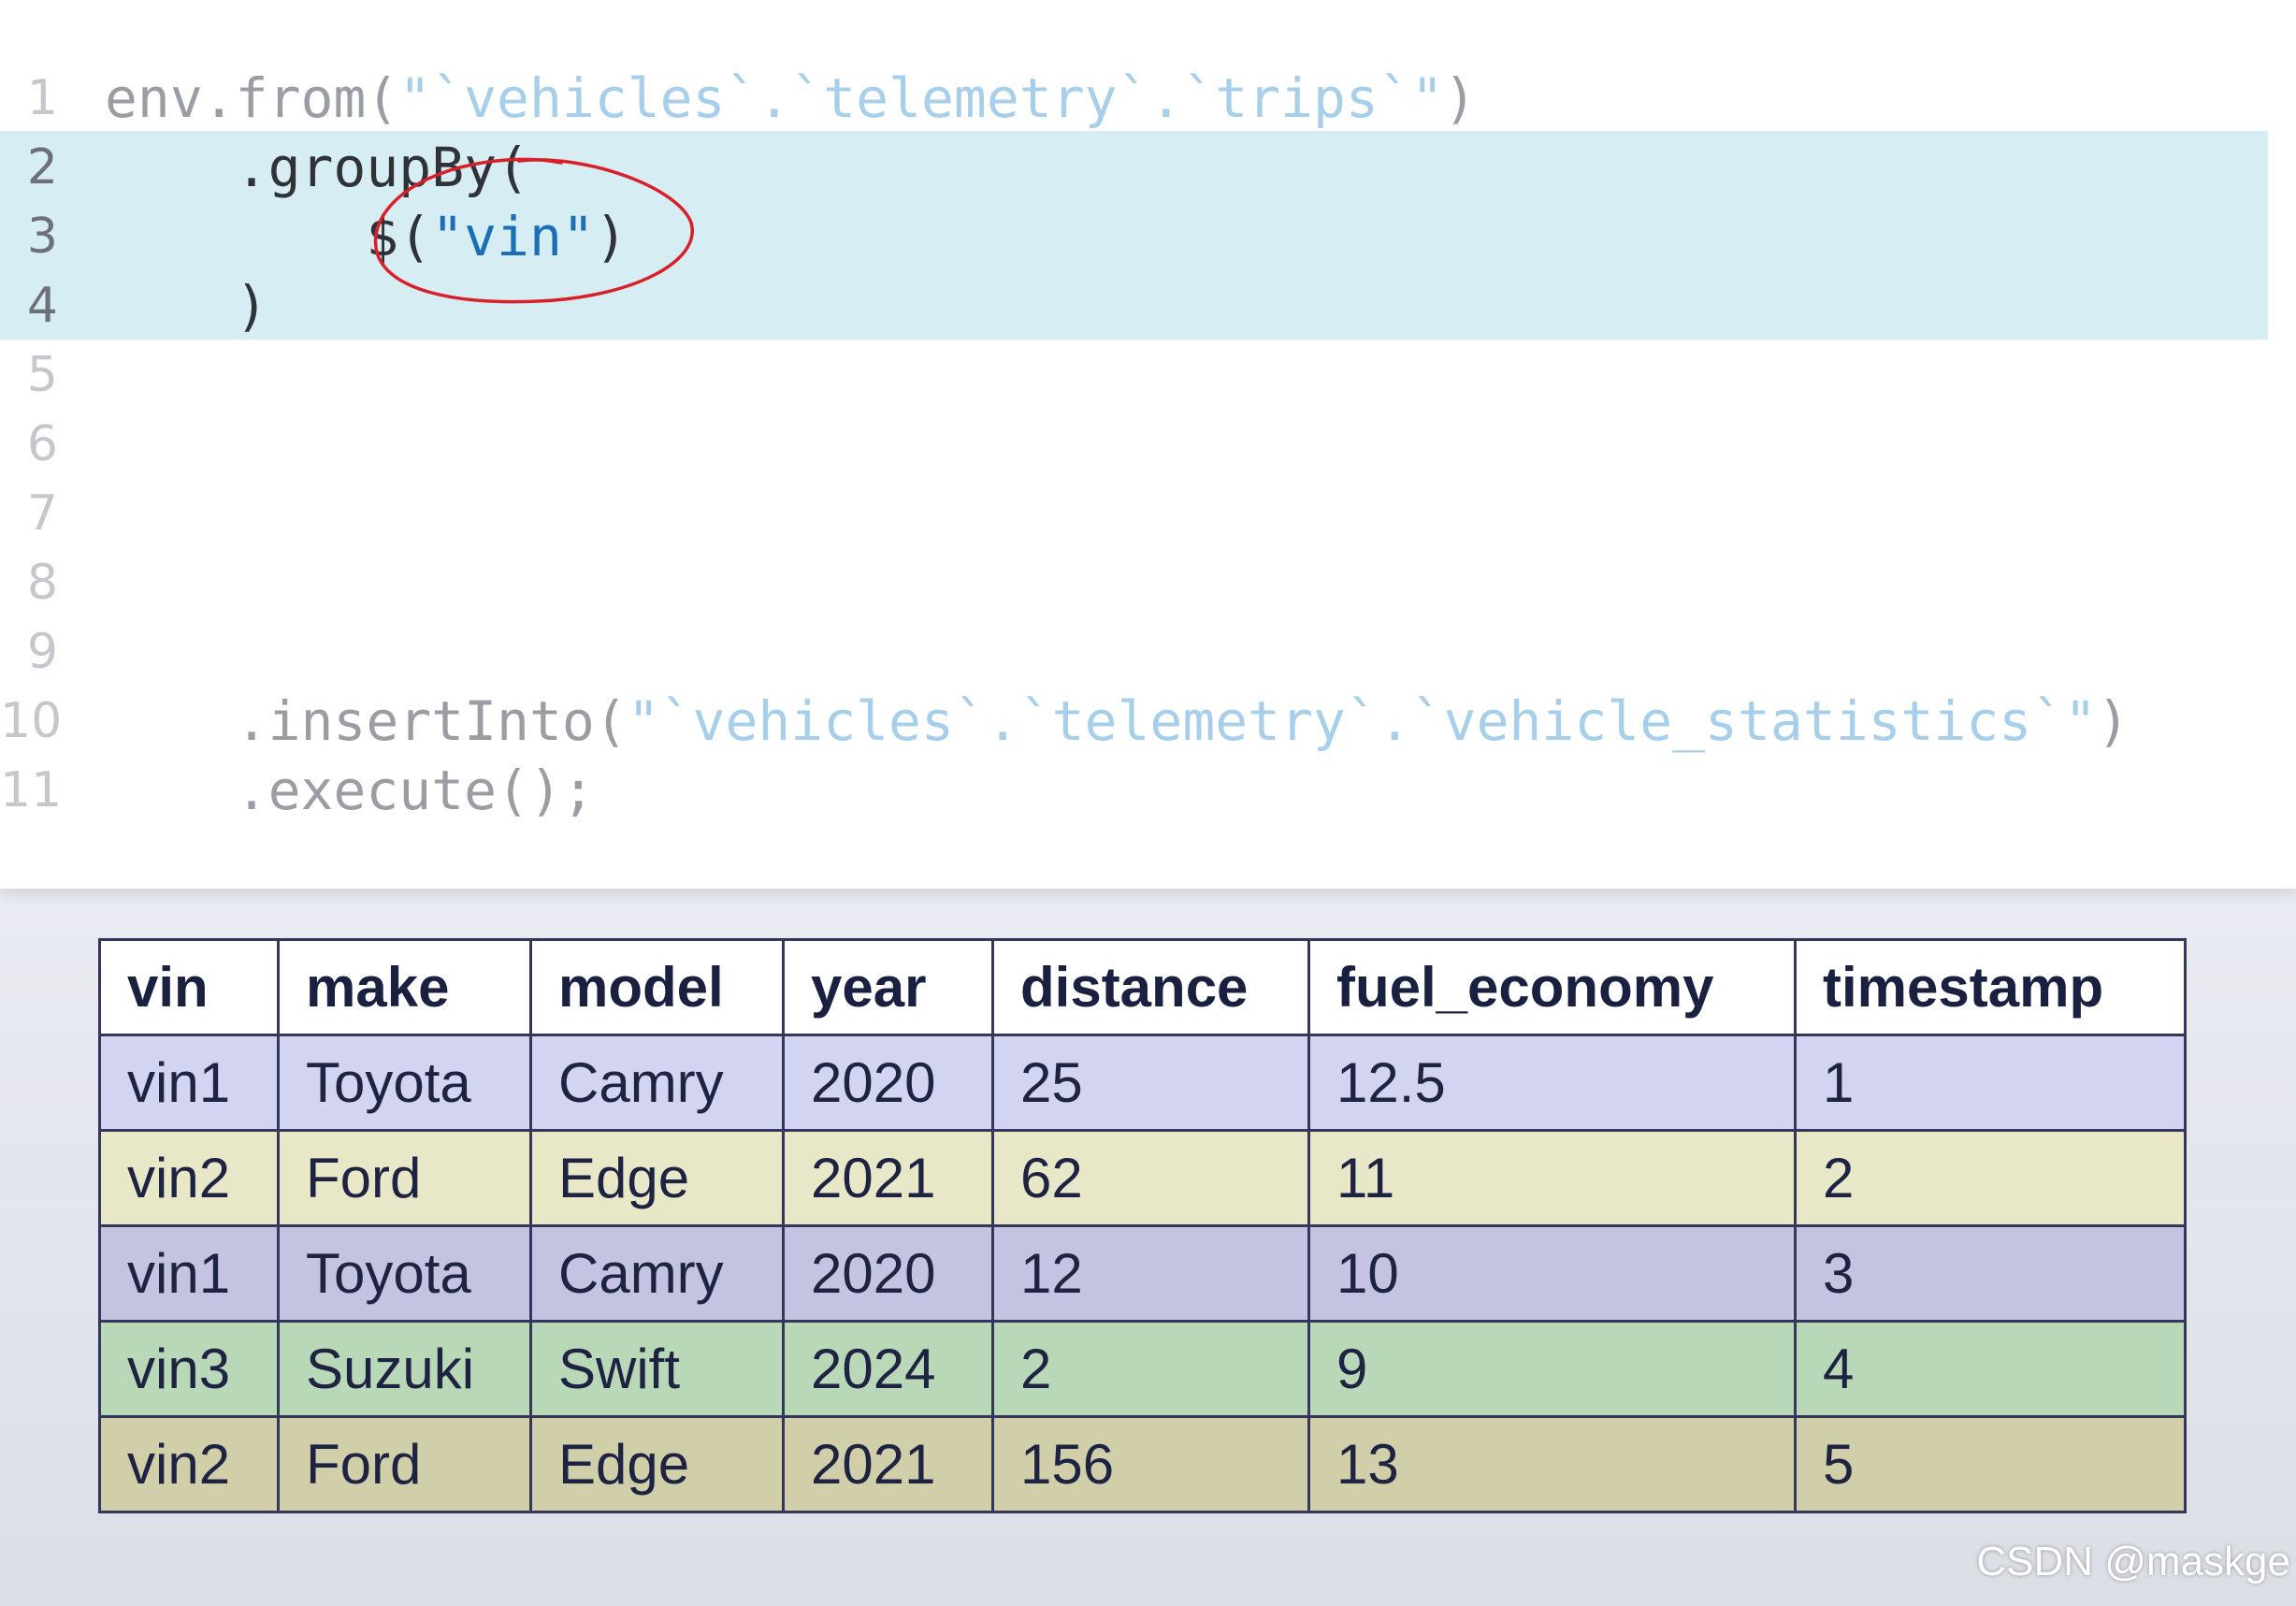 The height and width of the screenshot is (1606, 2296). Describe the element at coordinates (1552, 1464) in the screenshot. I see `cell-fuel-economy: 13` at that location.